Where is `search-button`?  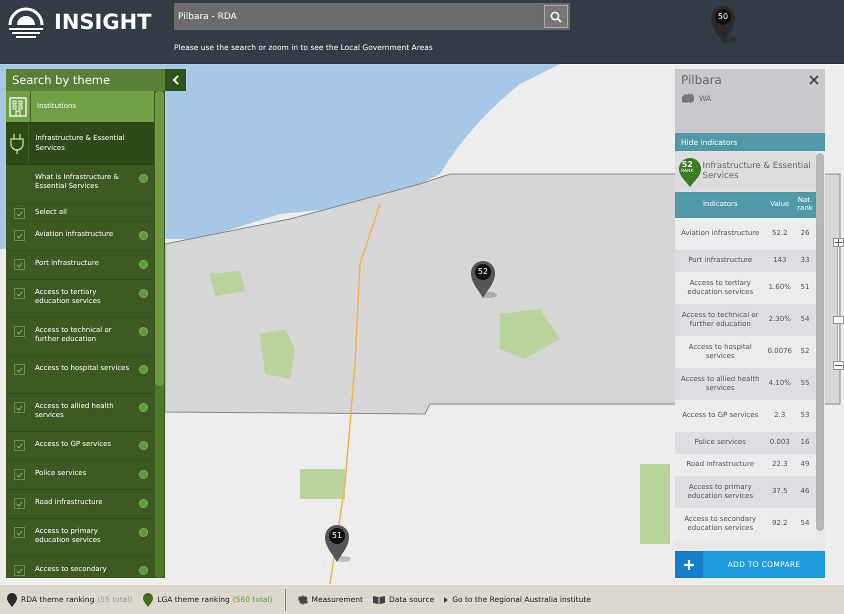
search-button is located at coordinates (556, 16).